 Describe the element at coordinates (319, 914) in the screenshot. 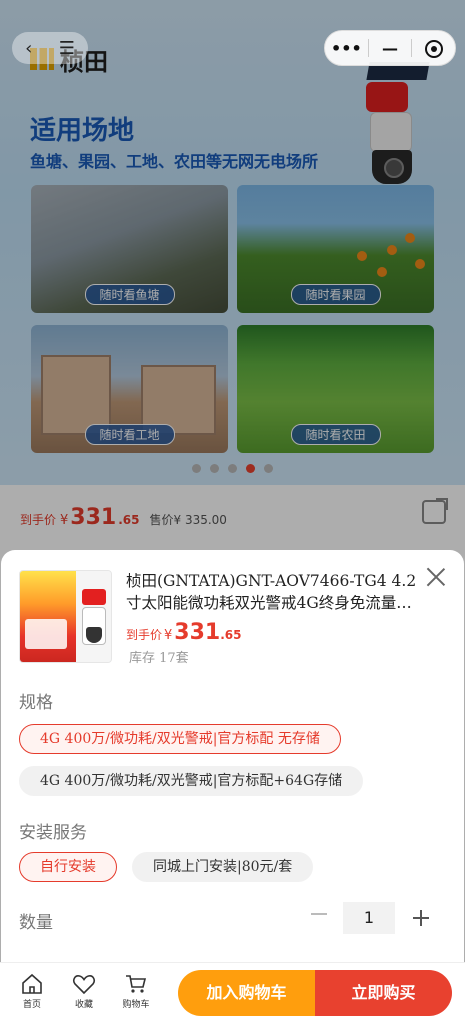

I see `quantity-decrease-button` at that location.